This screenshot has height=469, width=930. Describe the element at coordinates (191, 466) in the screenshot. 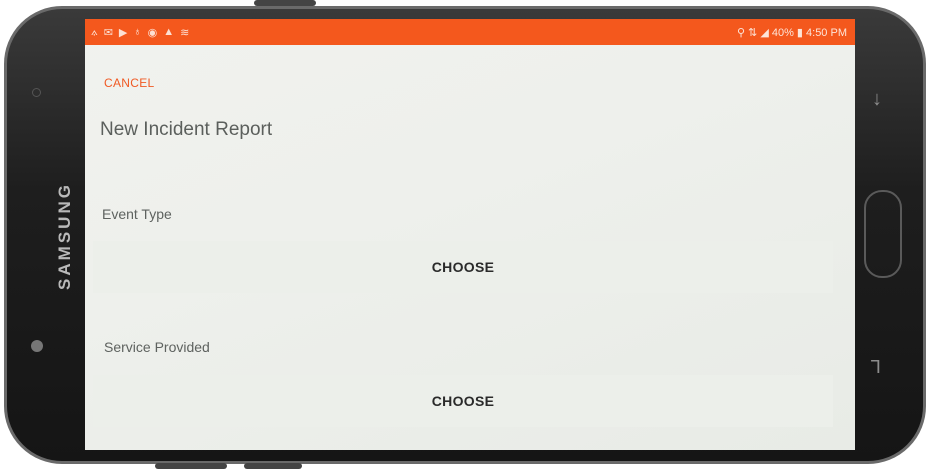

I see `volume-button` at that location.